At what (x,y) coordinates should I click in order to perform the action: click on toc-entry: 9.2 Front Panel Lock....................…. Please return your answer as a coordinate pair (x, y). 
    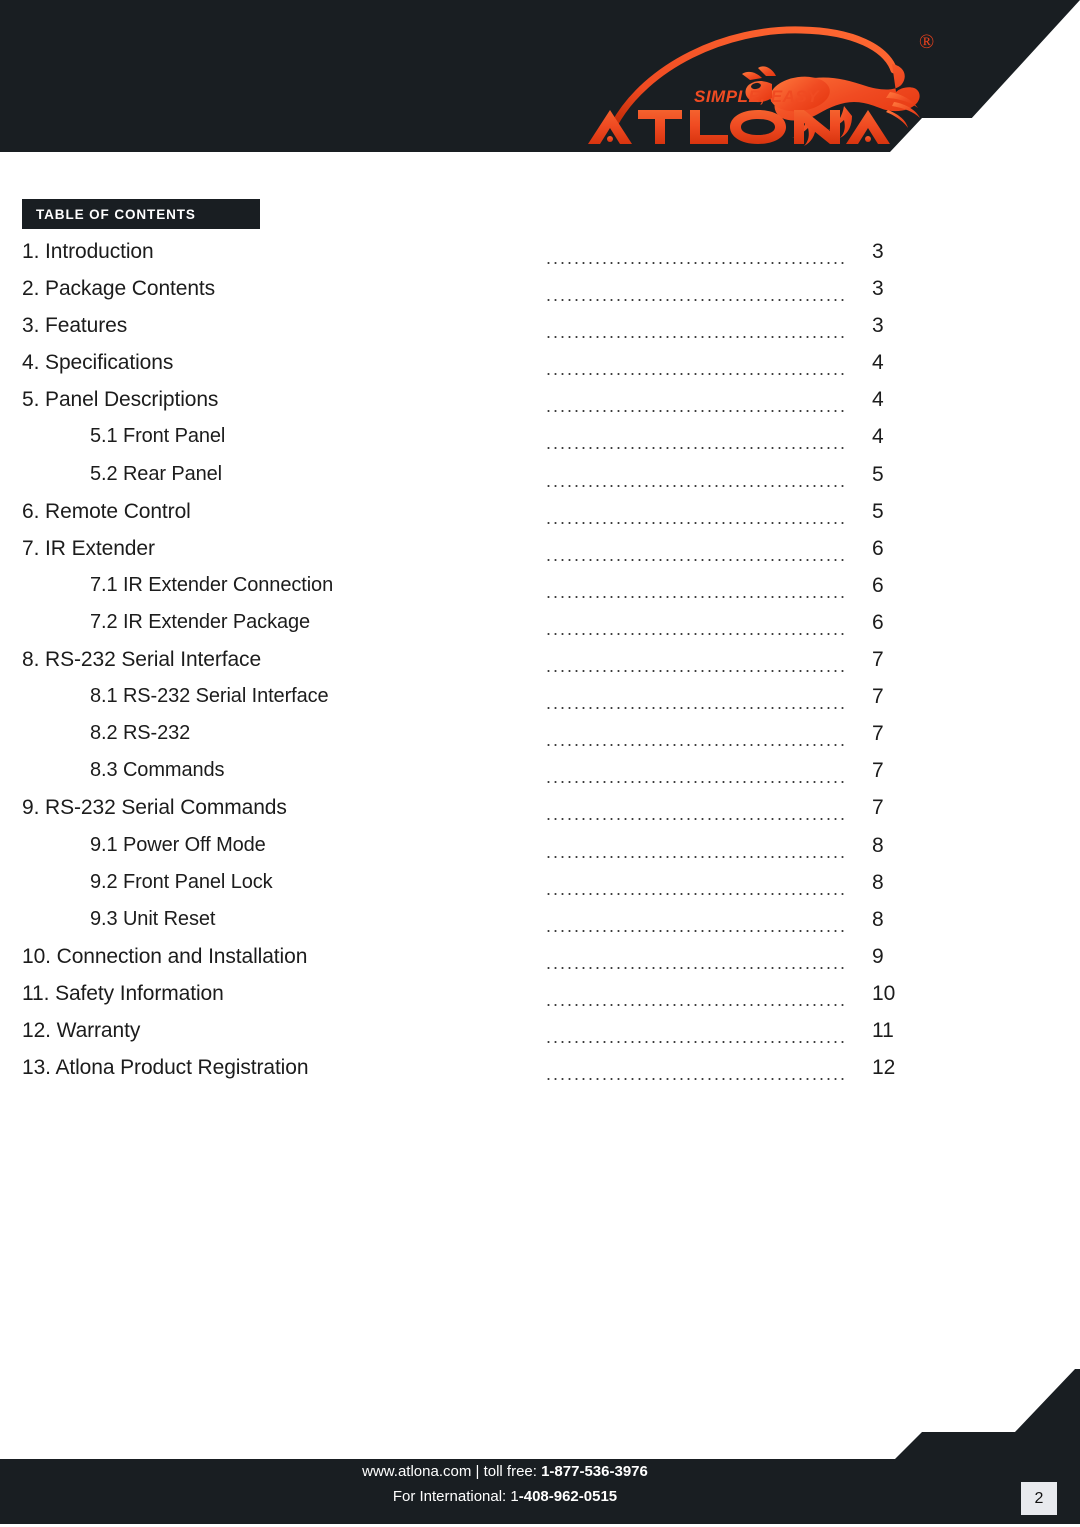
    Looking at the image, I should click on (540, 889).